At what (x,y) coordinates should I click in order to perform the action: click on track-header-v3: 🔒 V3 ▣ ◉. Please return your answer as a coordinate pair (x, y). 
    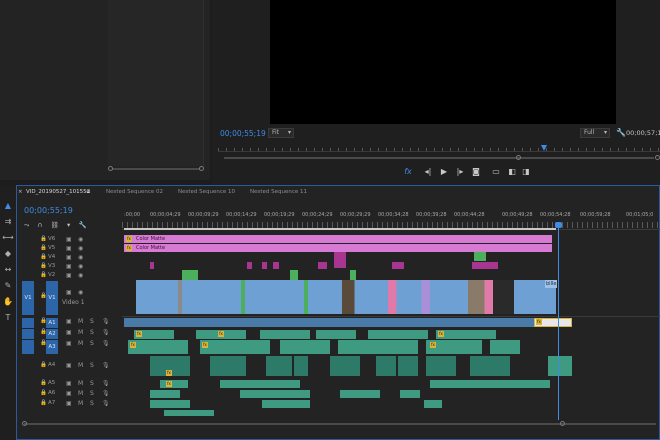
    Looking at the image, I should click on (70, 267).